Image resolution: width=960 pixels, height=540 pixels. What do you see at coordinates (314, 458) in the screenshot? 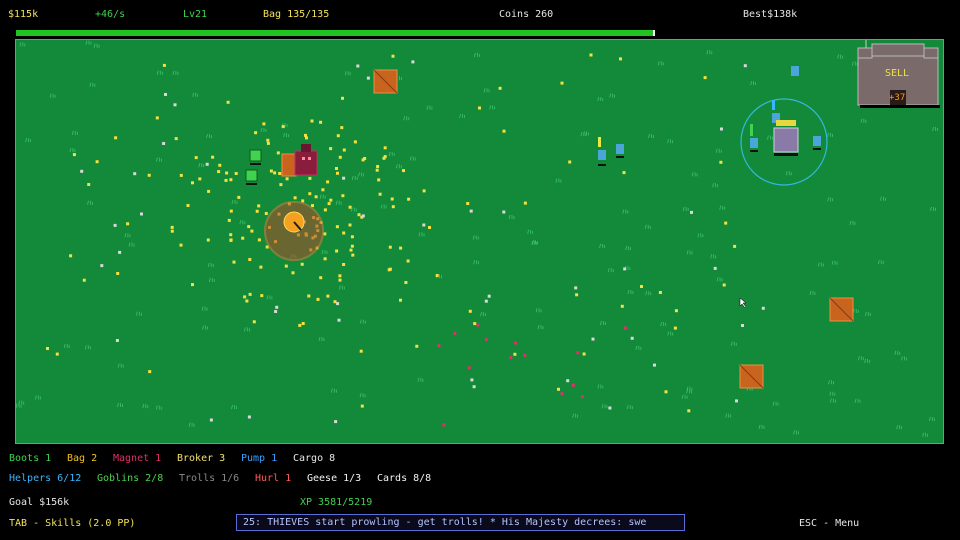
I see `upgrade-item-5: Cargo 8` at bounding box center [314, 458].